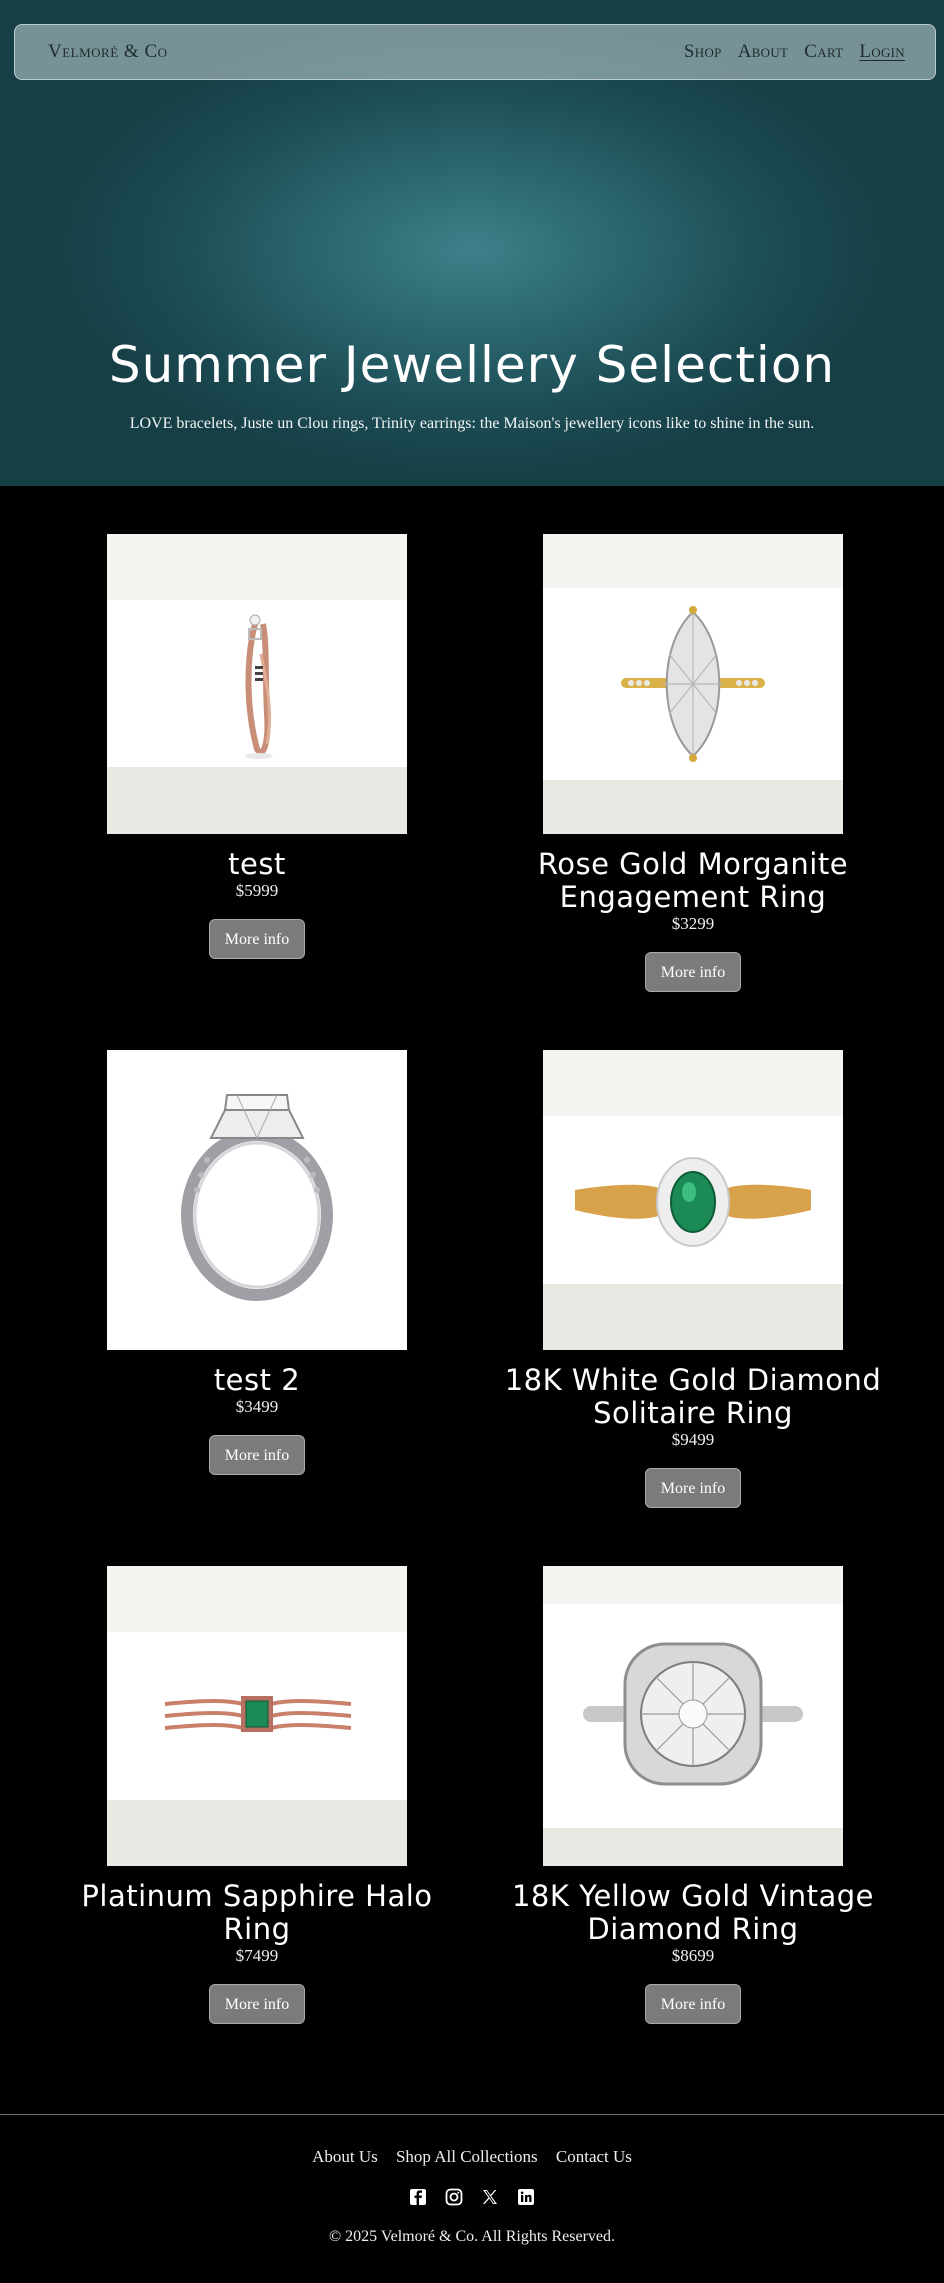 The width and height of the screenshot is (944, 2283). I want to click on footer-links: About Us Shop All Collections Contact Us, so click(472, 2157).